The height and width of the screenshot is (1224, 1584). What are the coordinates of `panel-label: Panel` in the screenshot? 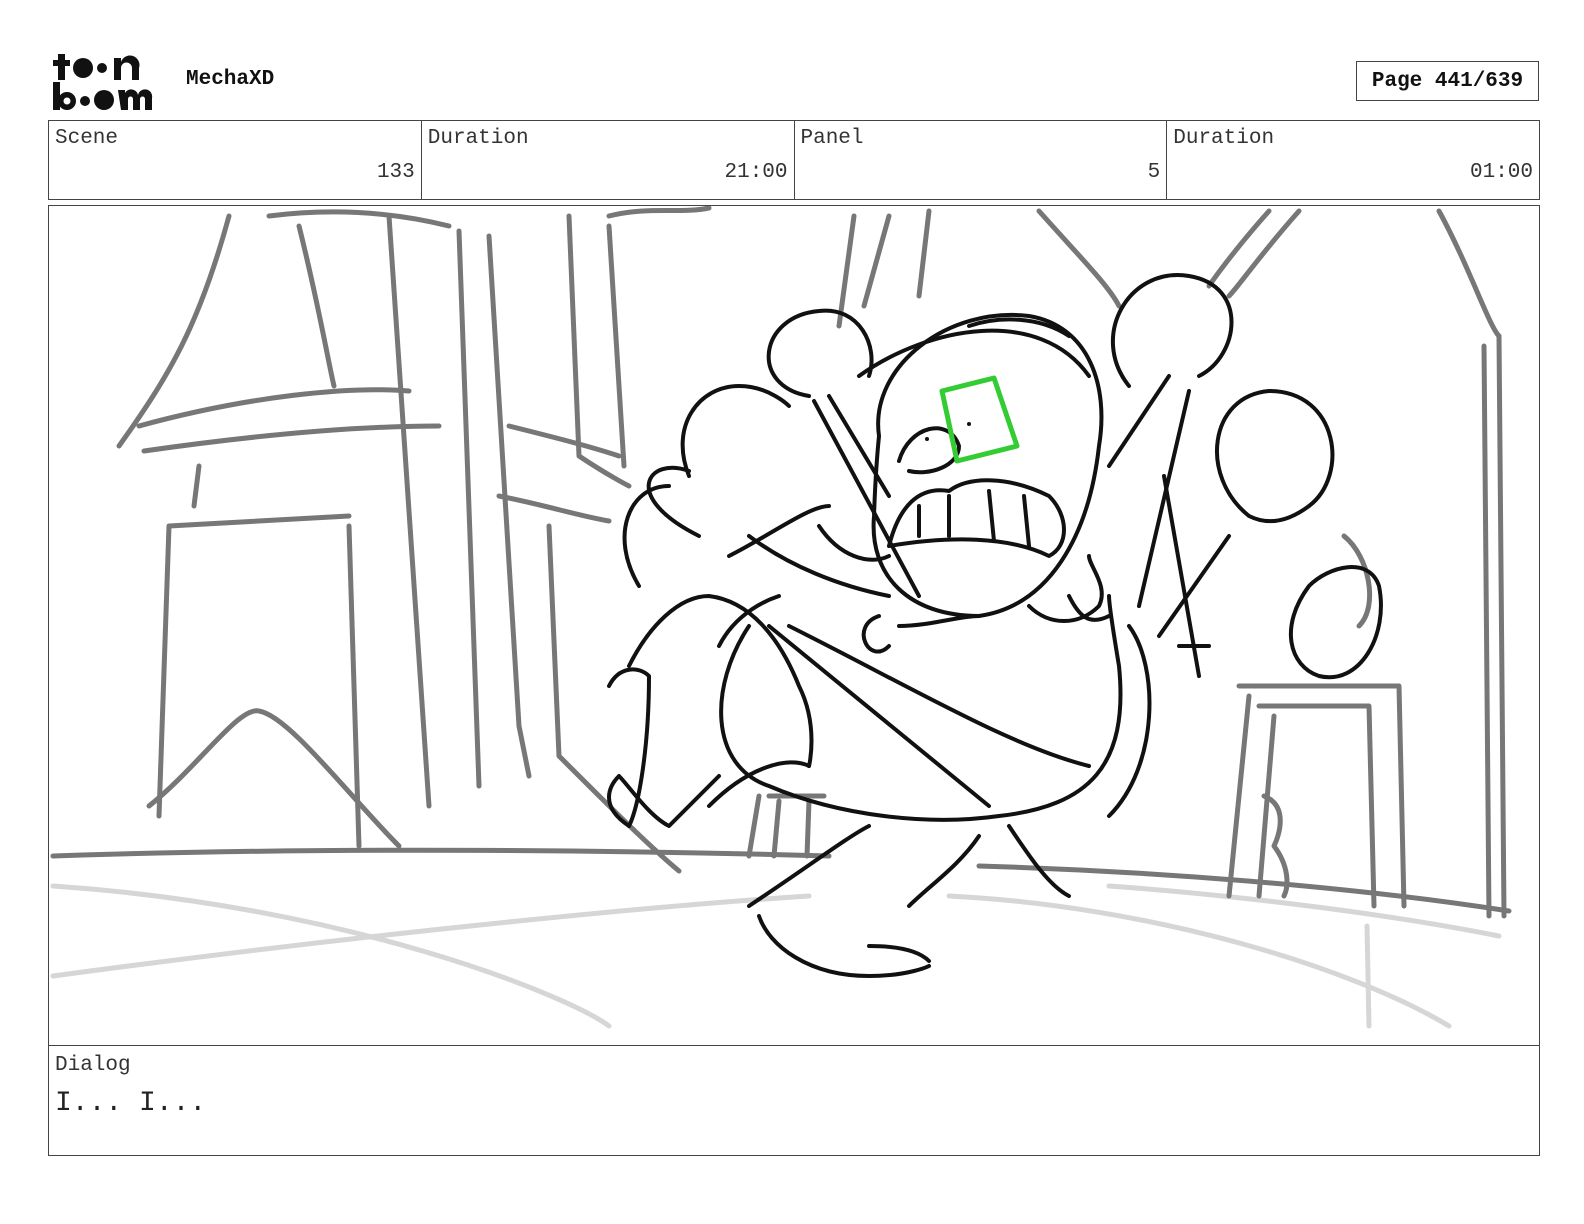 It's located at (832, 138).